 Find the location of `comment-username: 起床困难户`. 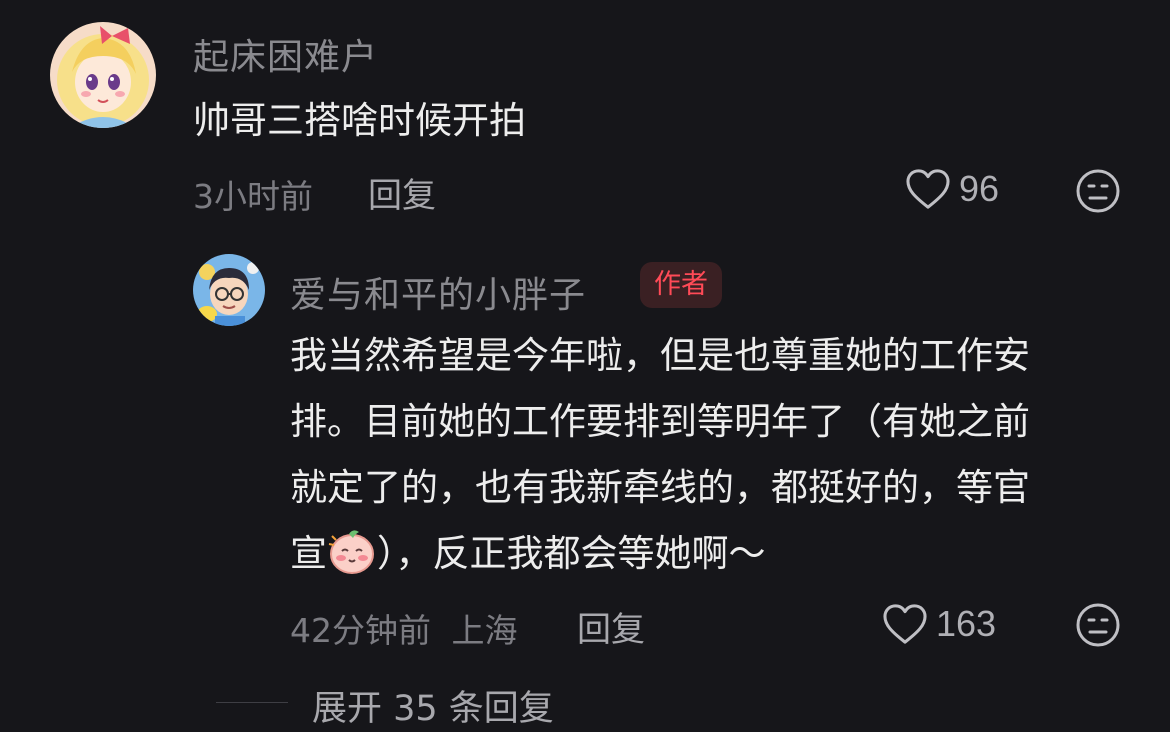

comment-username: 起床困难户 is located at coordinates (285, 54).